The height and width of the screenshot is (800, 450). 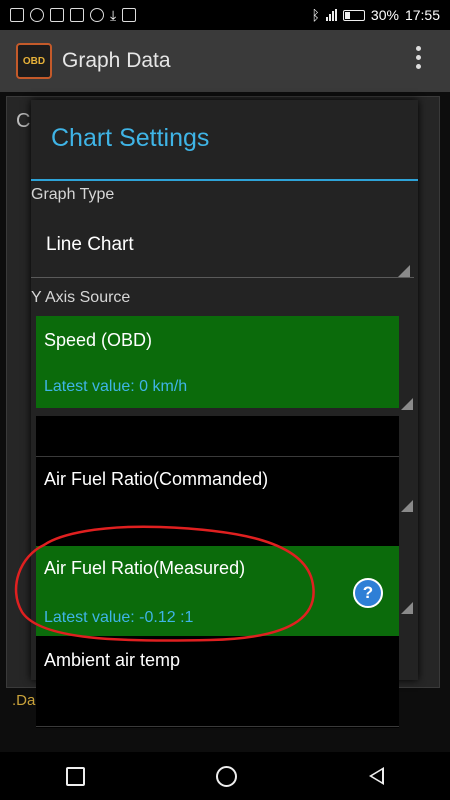 I want to click on image-icon, so click(x=57, y=15).